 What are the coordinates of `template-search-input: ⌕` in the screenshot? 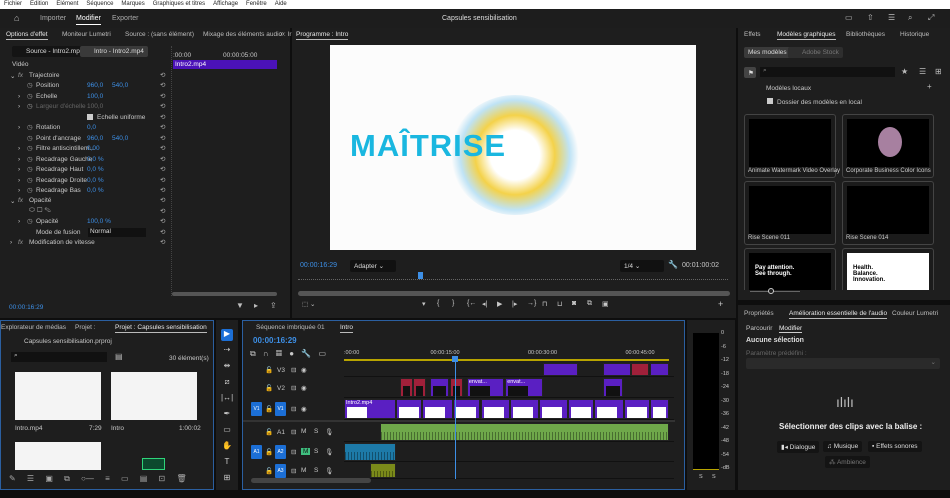 It's located at (827, 72).